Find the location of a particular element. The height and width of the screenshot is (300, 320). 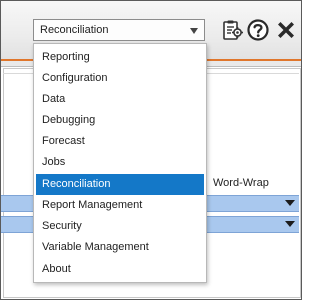

menu-item-debugging: Debugging is located at coordinates (120, 120).